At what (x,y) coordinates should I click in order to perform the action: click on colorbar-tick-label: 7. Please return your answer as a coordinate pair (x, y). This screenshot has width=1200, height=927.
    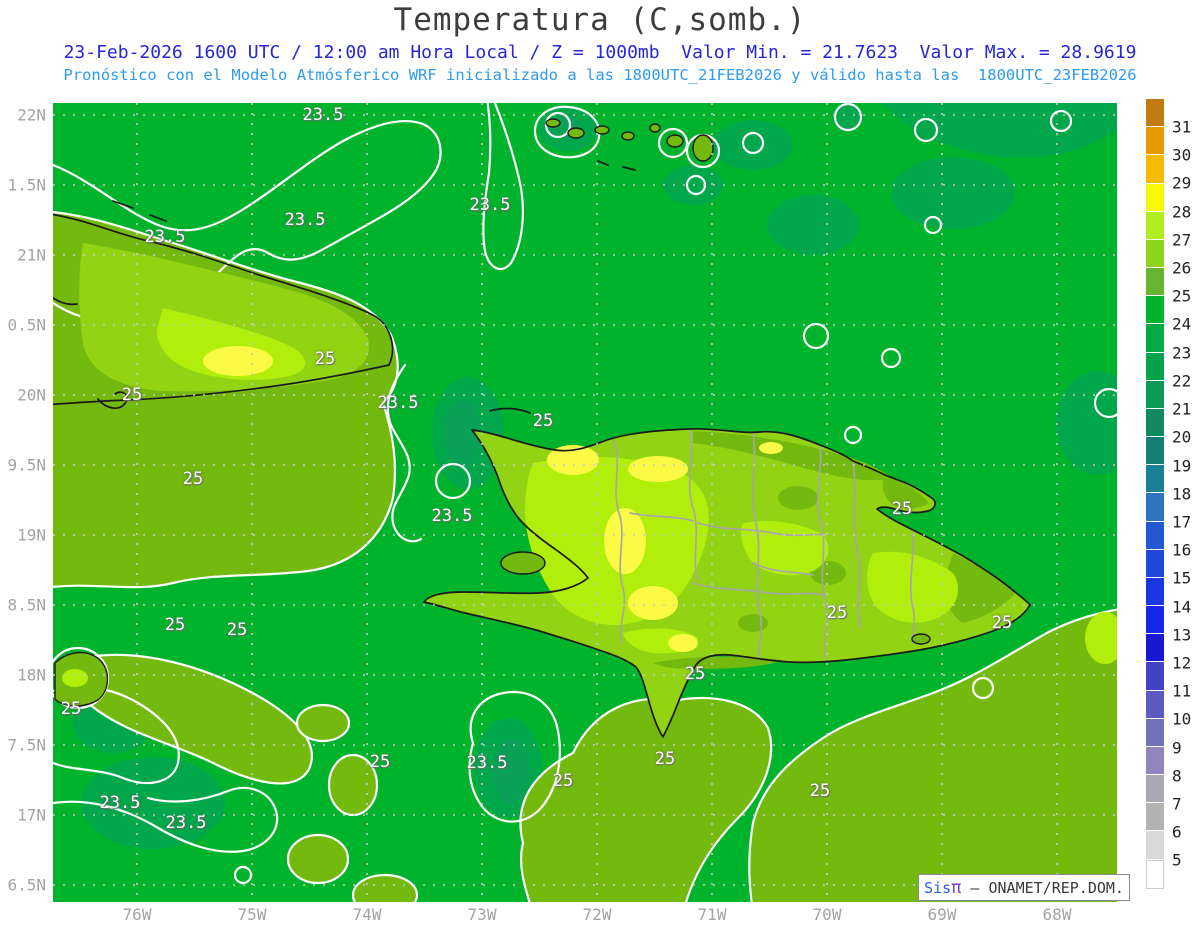
    Looking at the image, I should click on (1177, 804).